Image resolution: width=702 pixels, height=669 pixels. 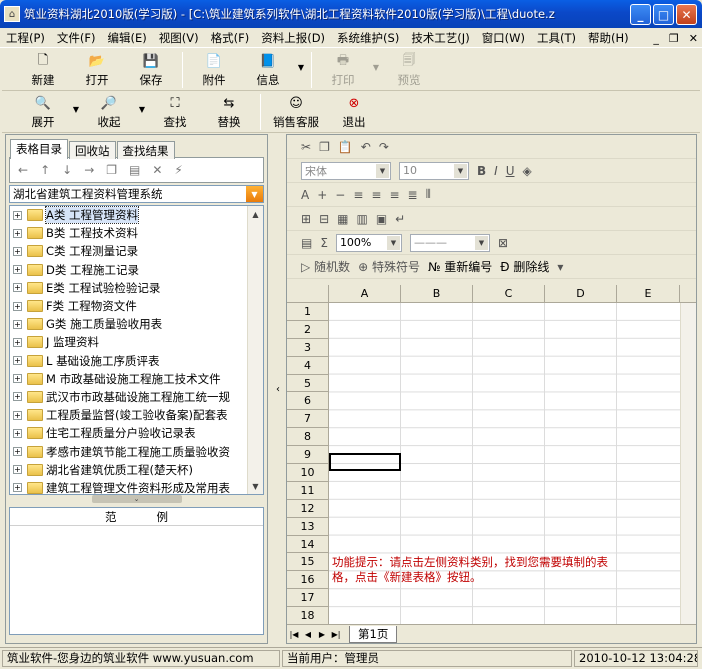 What do you see at coordinates (39, 149) in the screenshot?
I see `tab-table-catalog: 表格目录` at bounding box center [39, 149].